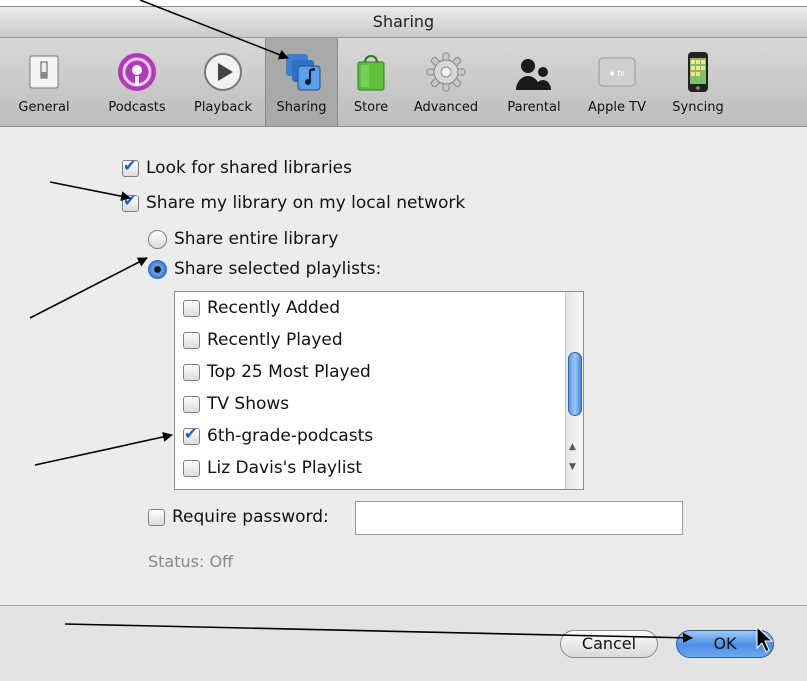 This screenshot has width=807, height=681. What do you see at coordinates (575, 384) in the screenshot?
I see `scrollbar-thumb` at bounding box center [575, 384].